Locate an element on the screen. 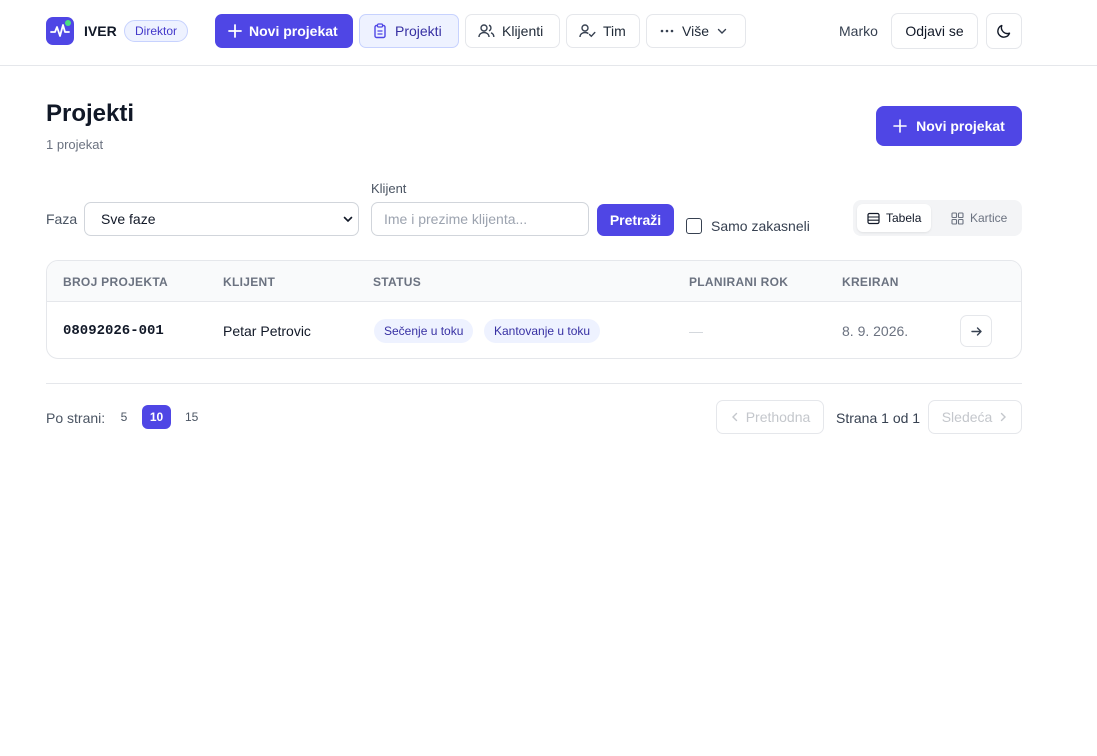  previous-page-label: Prethodna is located at coordinates (778, 417).